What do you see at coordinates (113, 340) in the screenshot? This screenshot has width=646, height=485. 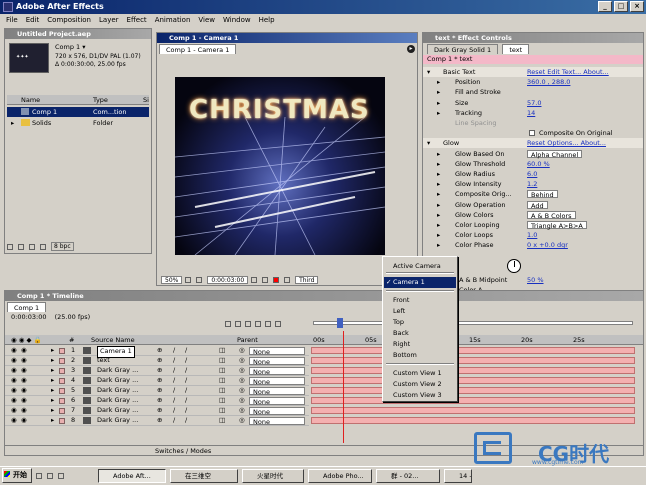 I see `col-source-name: Source Name` at bounding box center [113, 340].